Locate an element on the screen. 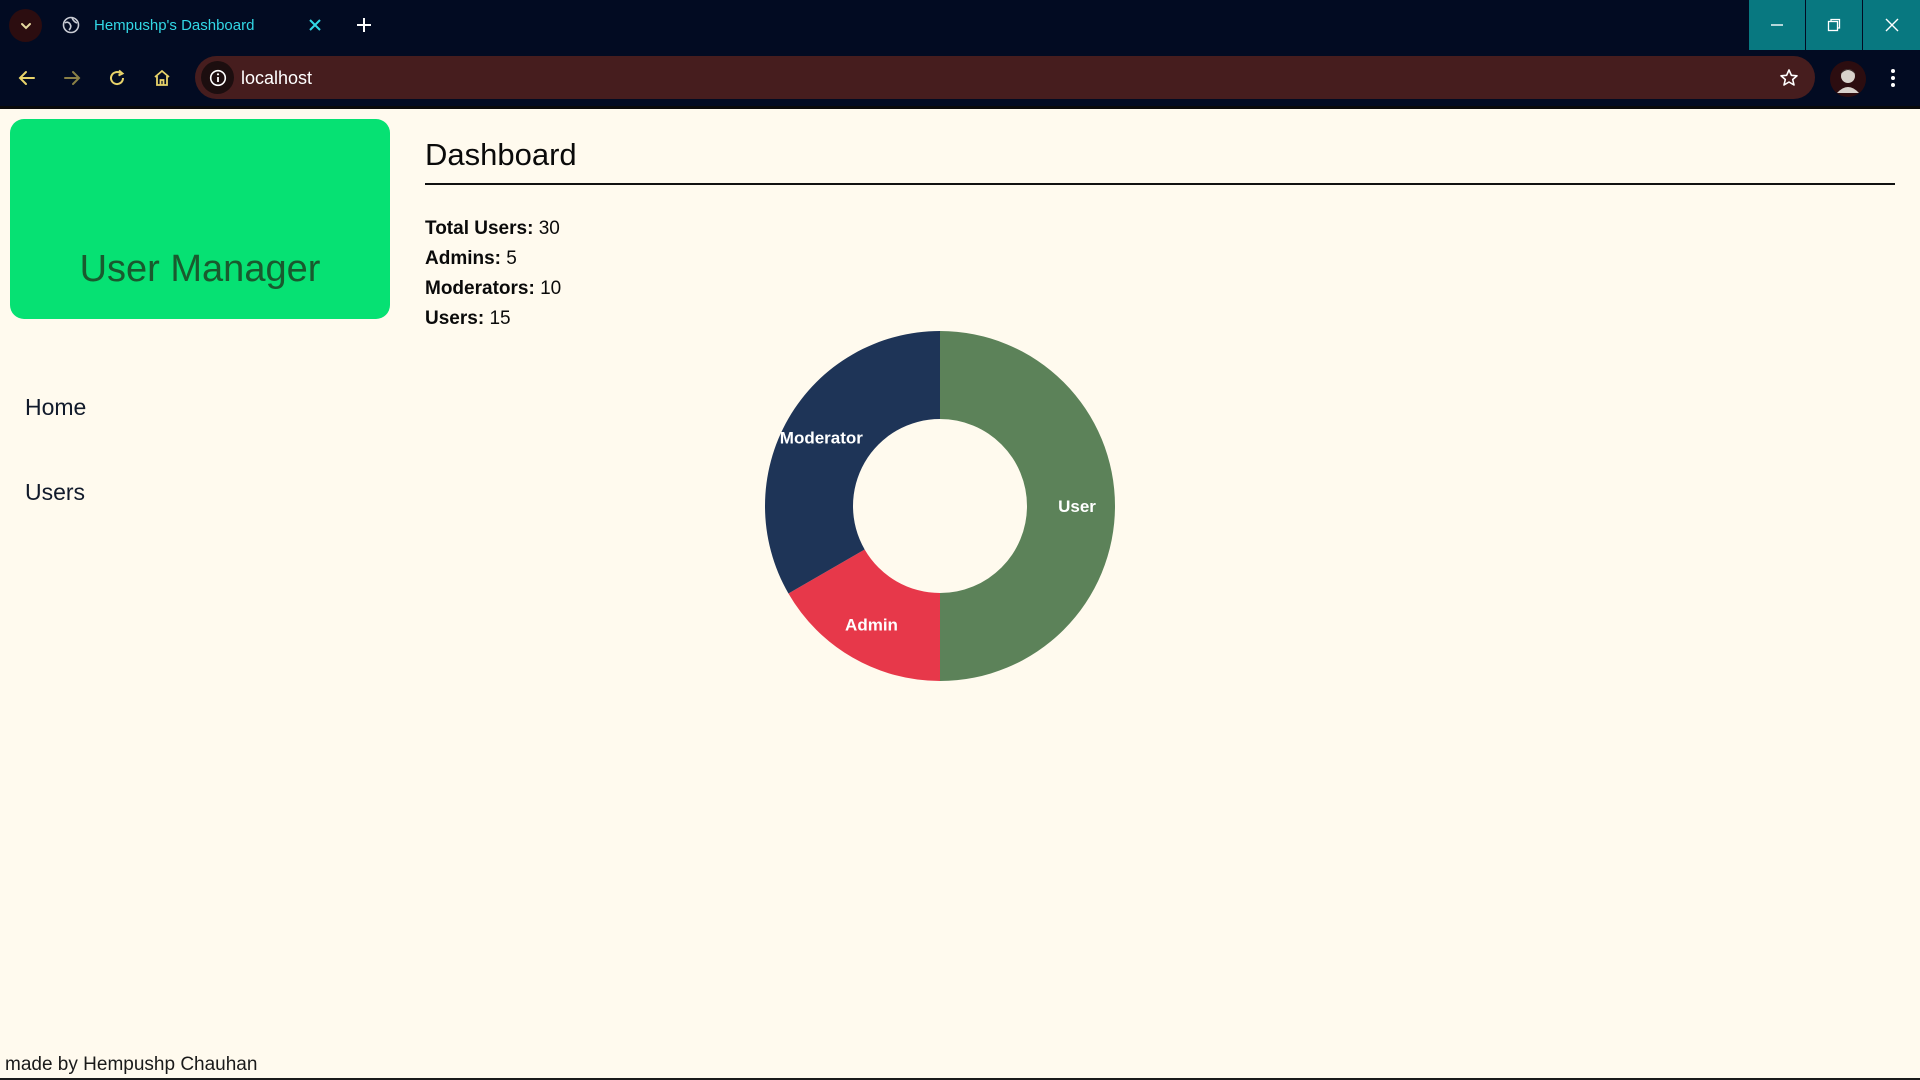 The height and width of the screenshot is (1080, 1920). url-text: localhost is located at coordinates (276, 78).